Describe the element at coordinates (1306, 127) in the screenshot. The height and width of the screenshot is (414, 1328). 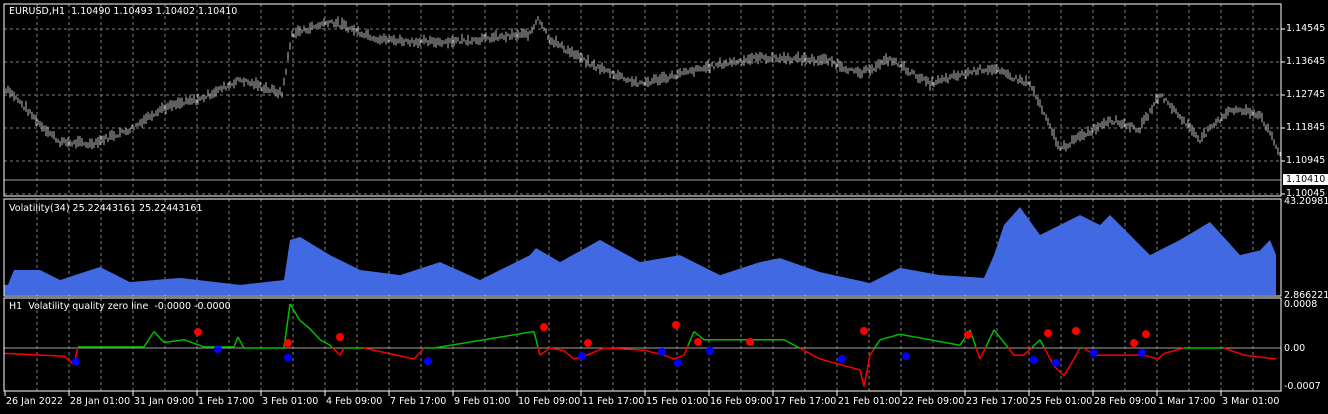
I see `price-axis-label: 1.11845` at that location.